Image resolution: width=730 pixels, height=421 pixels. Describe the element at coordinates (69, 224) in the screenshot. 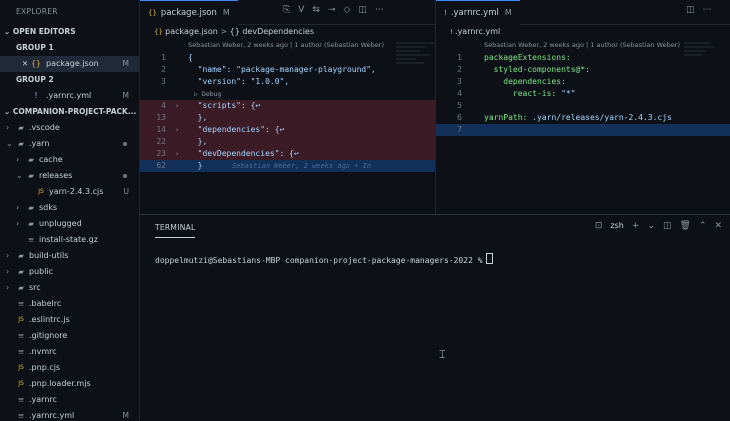

I see `tree-item: › ▰ unplugged` at that location.